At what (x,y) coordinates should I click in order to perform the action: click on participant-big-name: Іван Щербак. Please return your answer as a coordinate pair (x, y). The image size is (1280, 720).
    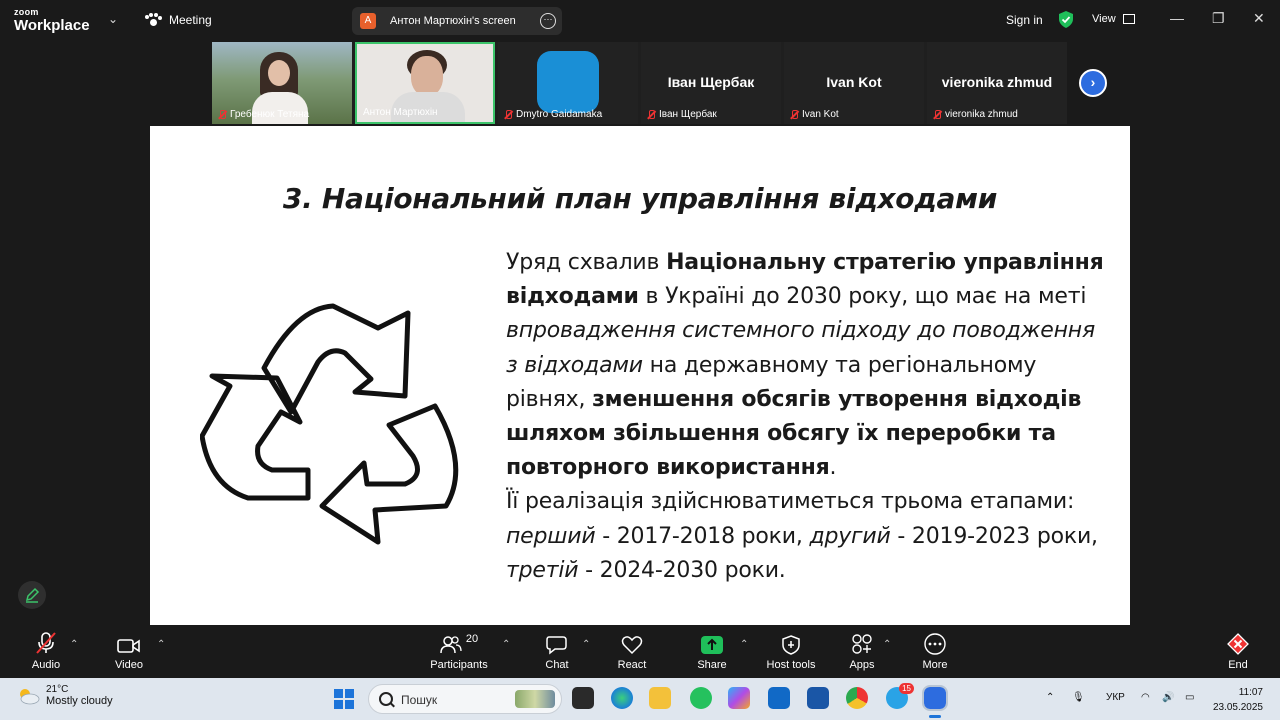
    Looking at the image, I should click on (711, 82).